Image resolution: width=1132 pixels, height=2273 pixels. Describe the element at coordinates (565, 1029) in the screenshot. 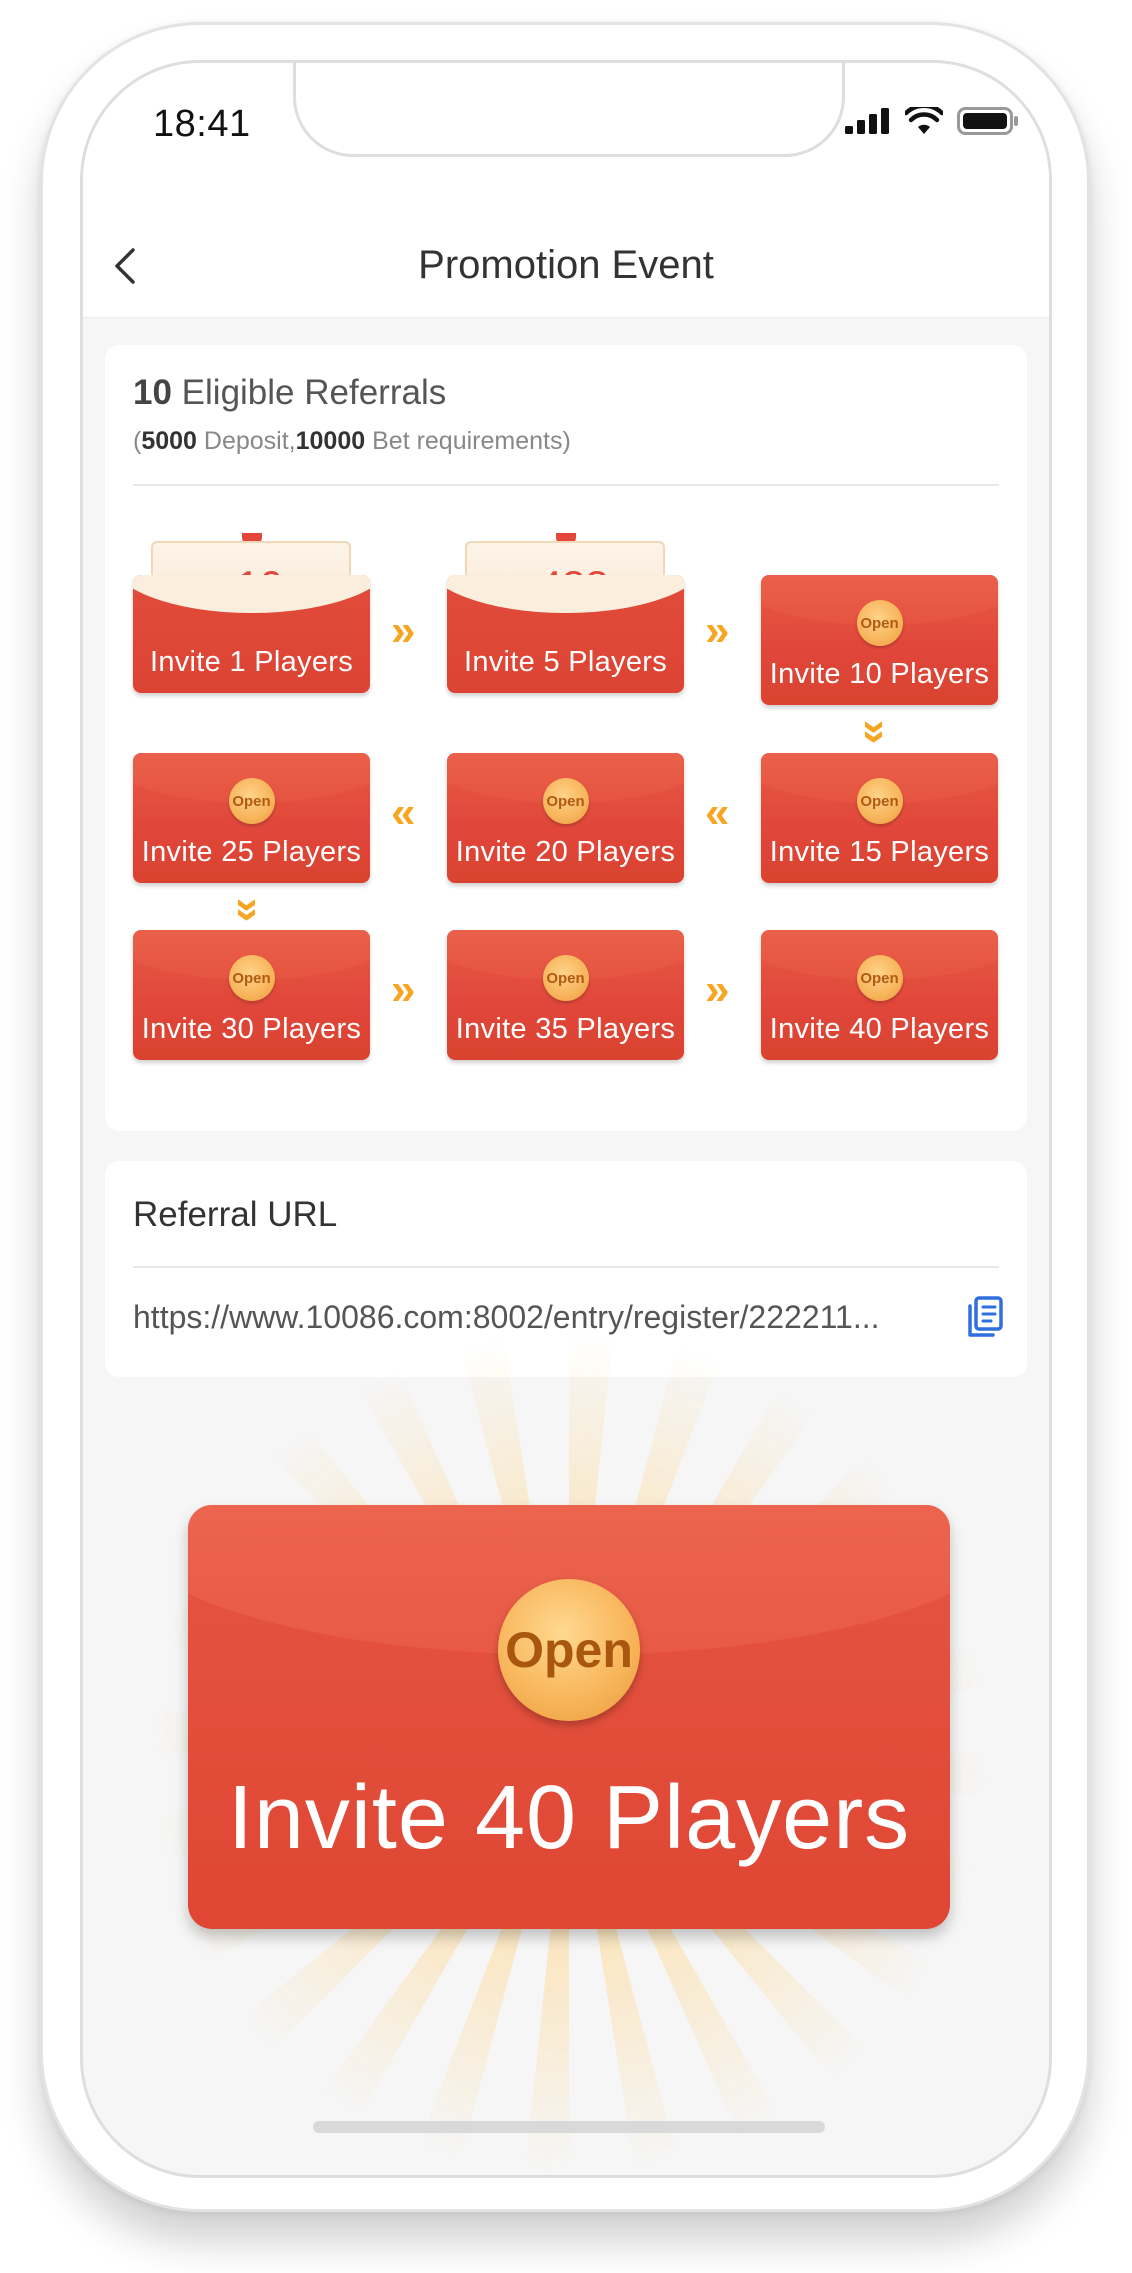

I see `envelope-label: Invite 35 Players` at that location.